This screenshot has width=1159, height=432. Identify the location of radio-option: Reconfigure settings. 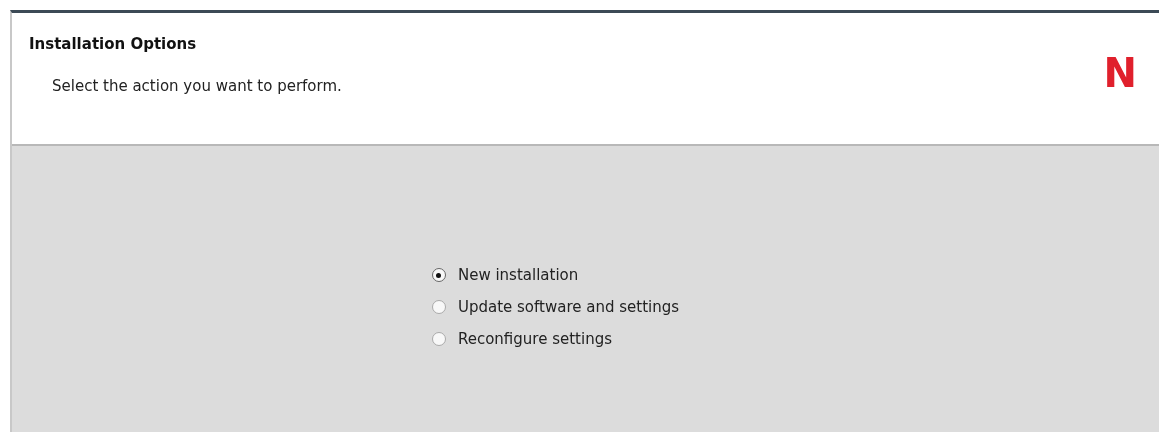
(555, 339).